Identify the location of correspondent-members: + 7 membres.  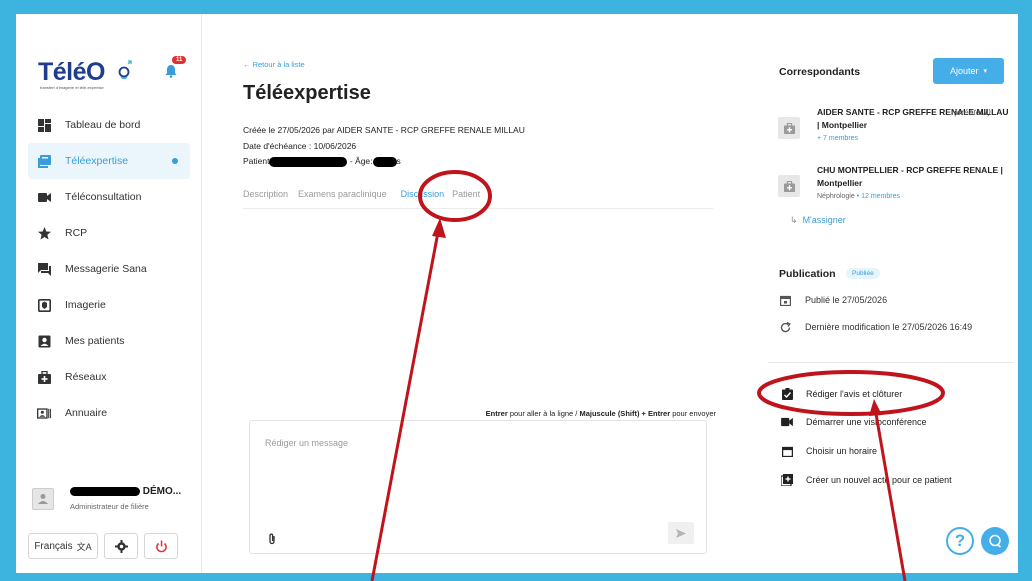
(837, 138).